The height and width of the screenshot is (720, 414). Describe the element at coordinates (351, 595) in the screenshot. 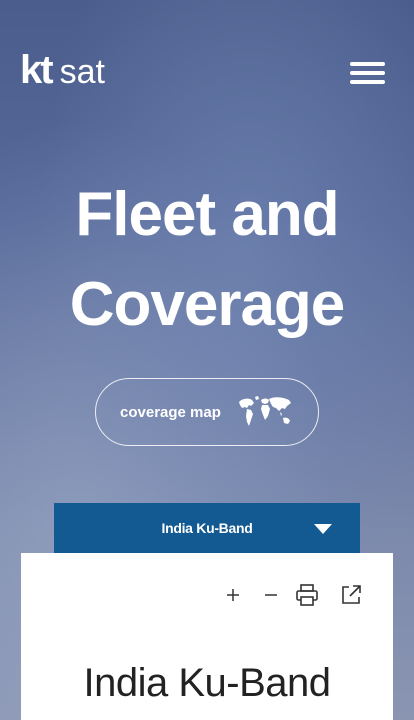

I see `external-link-icon` at that location.